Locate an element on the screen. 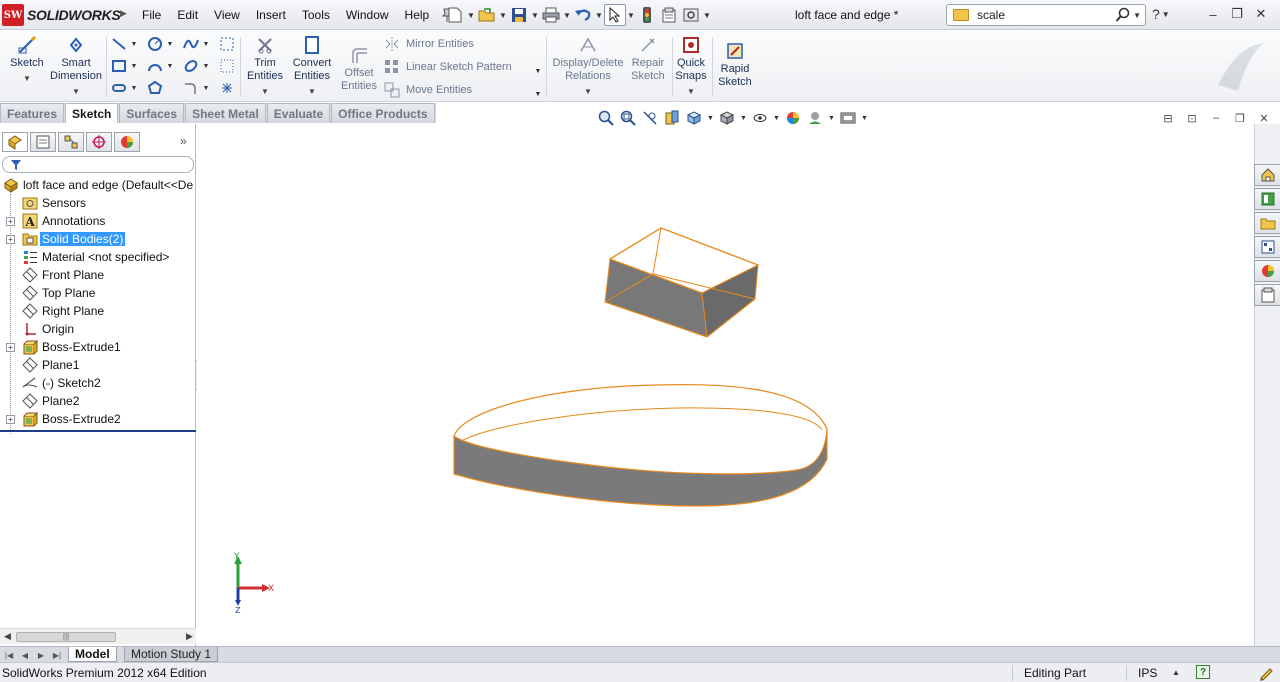 The image size is (1280, 682). scrollbar-thumb: ||| is located at coordinates (66, 637).